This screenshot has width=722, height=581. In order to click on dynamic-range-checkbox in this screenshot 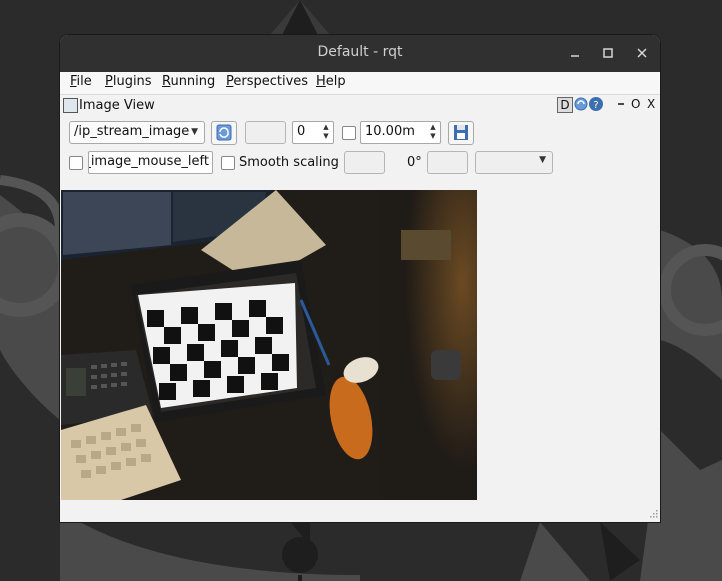, I will do `click(349, 133)`.